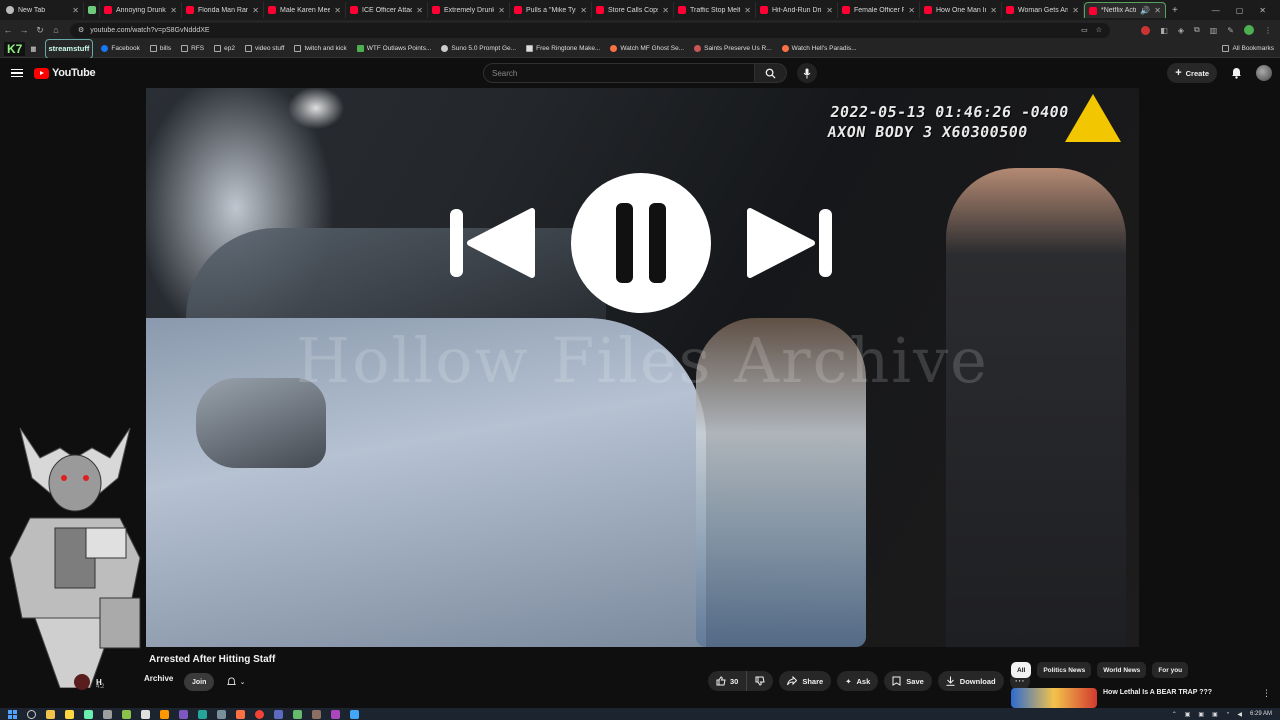 This screenshot has height=720, width=1280. Describe the element at coordinates (1099, 30) in the screenshot. I see `bookmark-star-icon: ☆` at that location.